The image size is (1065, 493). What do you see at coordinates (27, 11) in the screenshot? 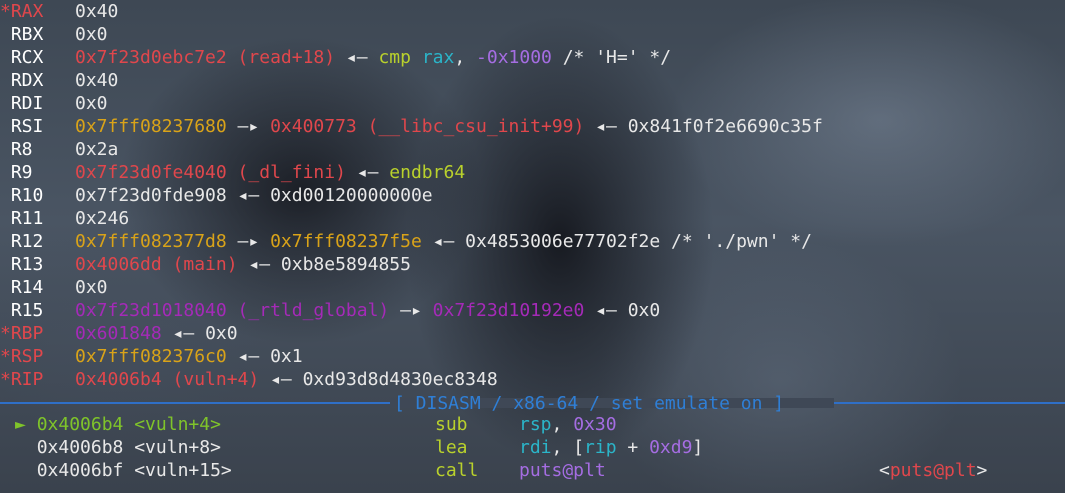
I see `register-name: RAX` at bounding box center [27, 11].